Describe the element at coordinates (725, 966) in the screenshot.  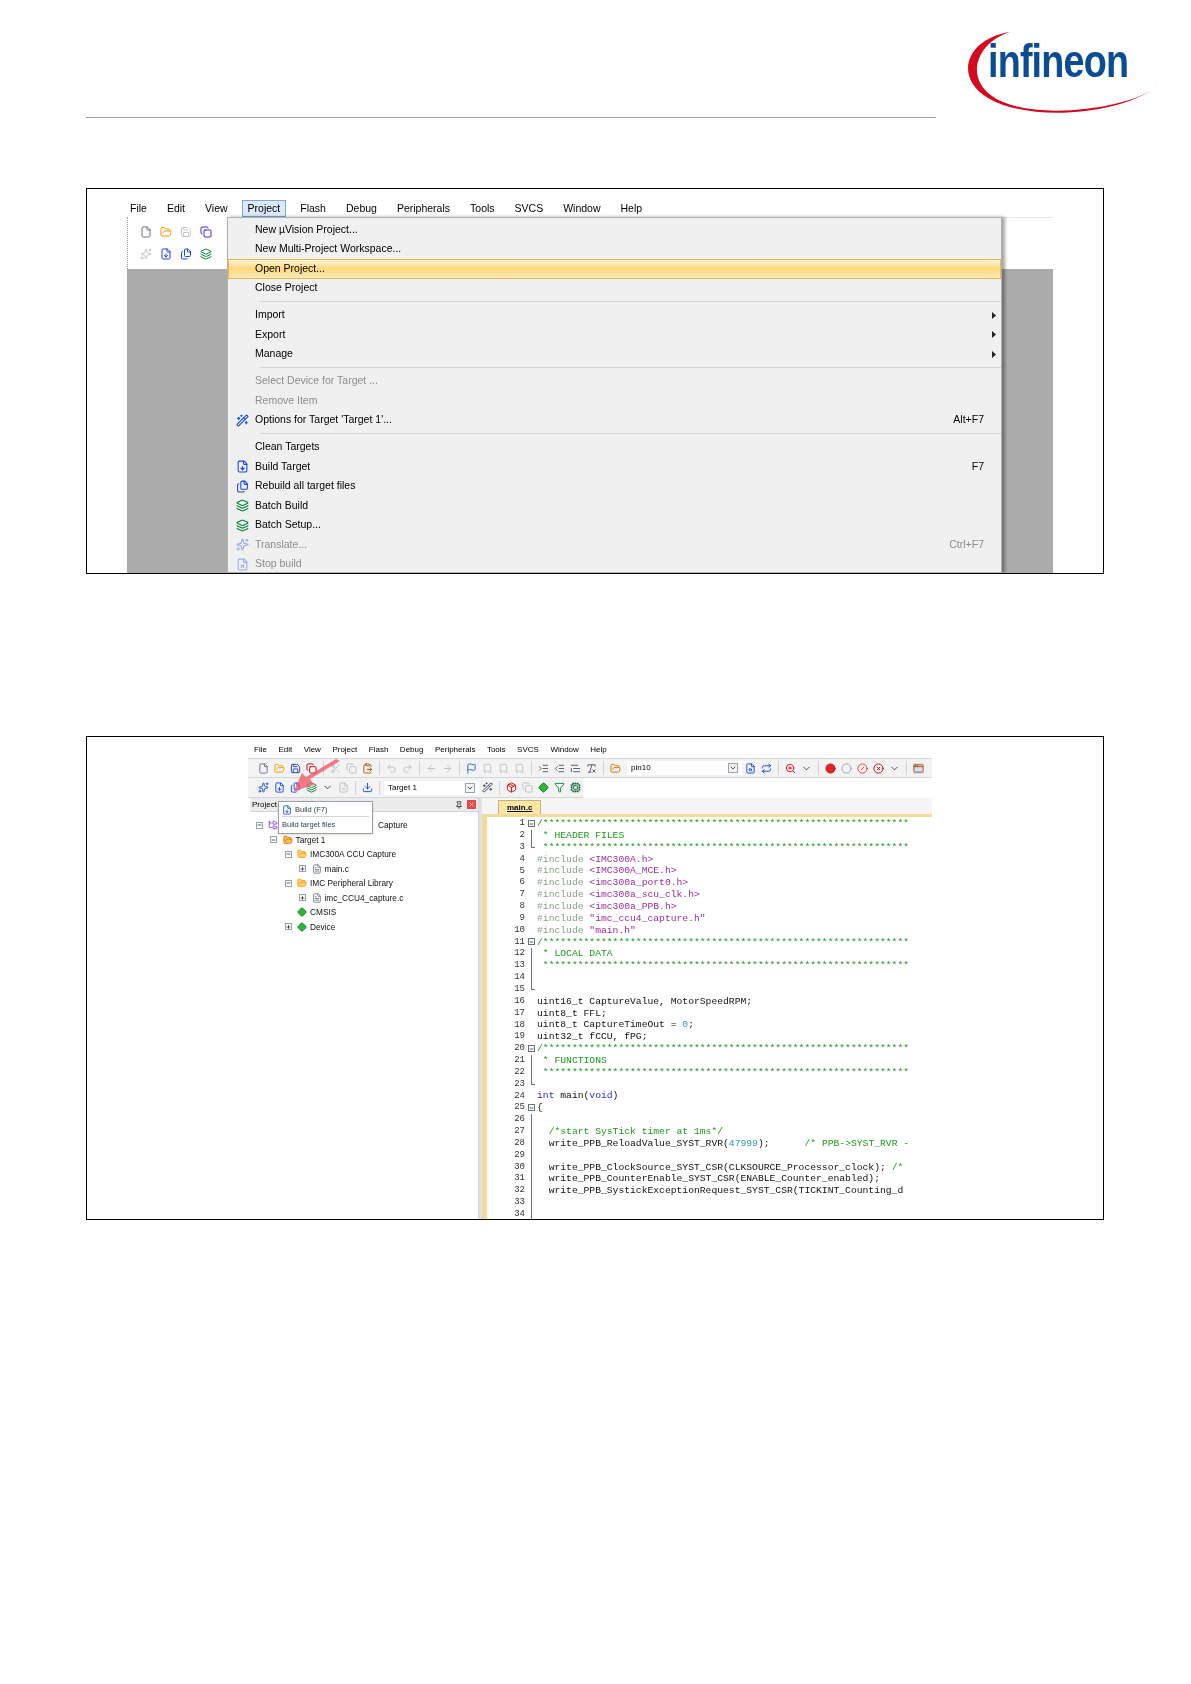
I see `code-line: ***************************************************************` at that location.